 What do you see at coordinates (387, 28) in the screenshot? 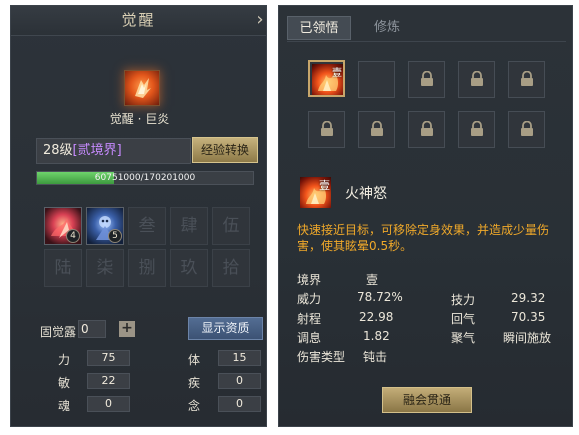
I see `tab-cultivate: 修炼` at bounding box center [387, 28].